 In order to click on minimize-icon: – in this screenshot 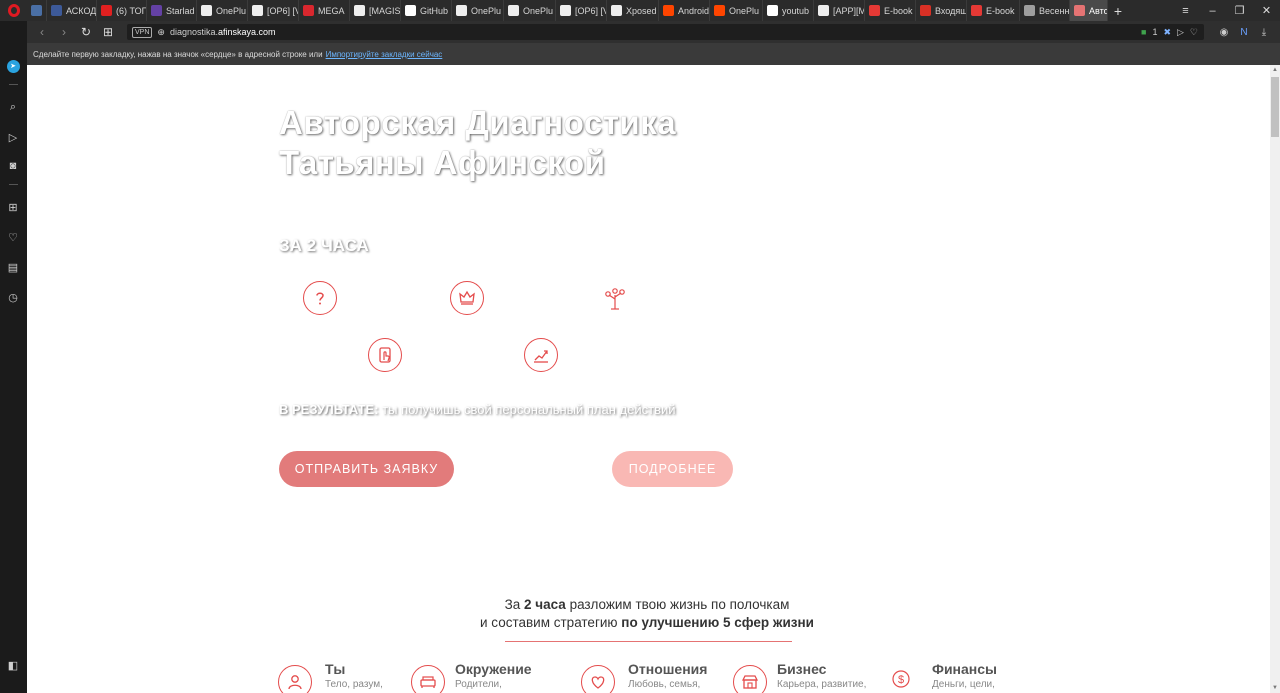, I will do `click(1212, 10)`.